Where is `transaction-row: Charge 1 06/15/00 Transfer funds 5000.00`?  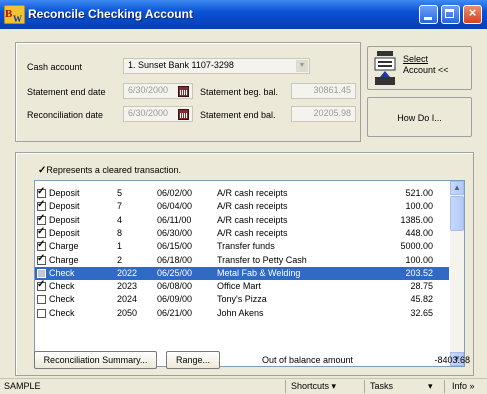
transaction-row: Charge 1 06/15/00 Transfer funds 5000.00 is located at coordinates (242, 246).